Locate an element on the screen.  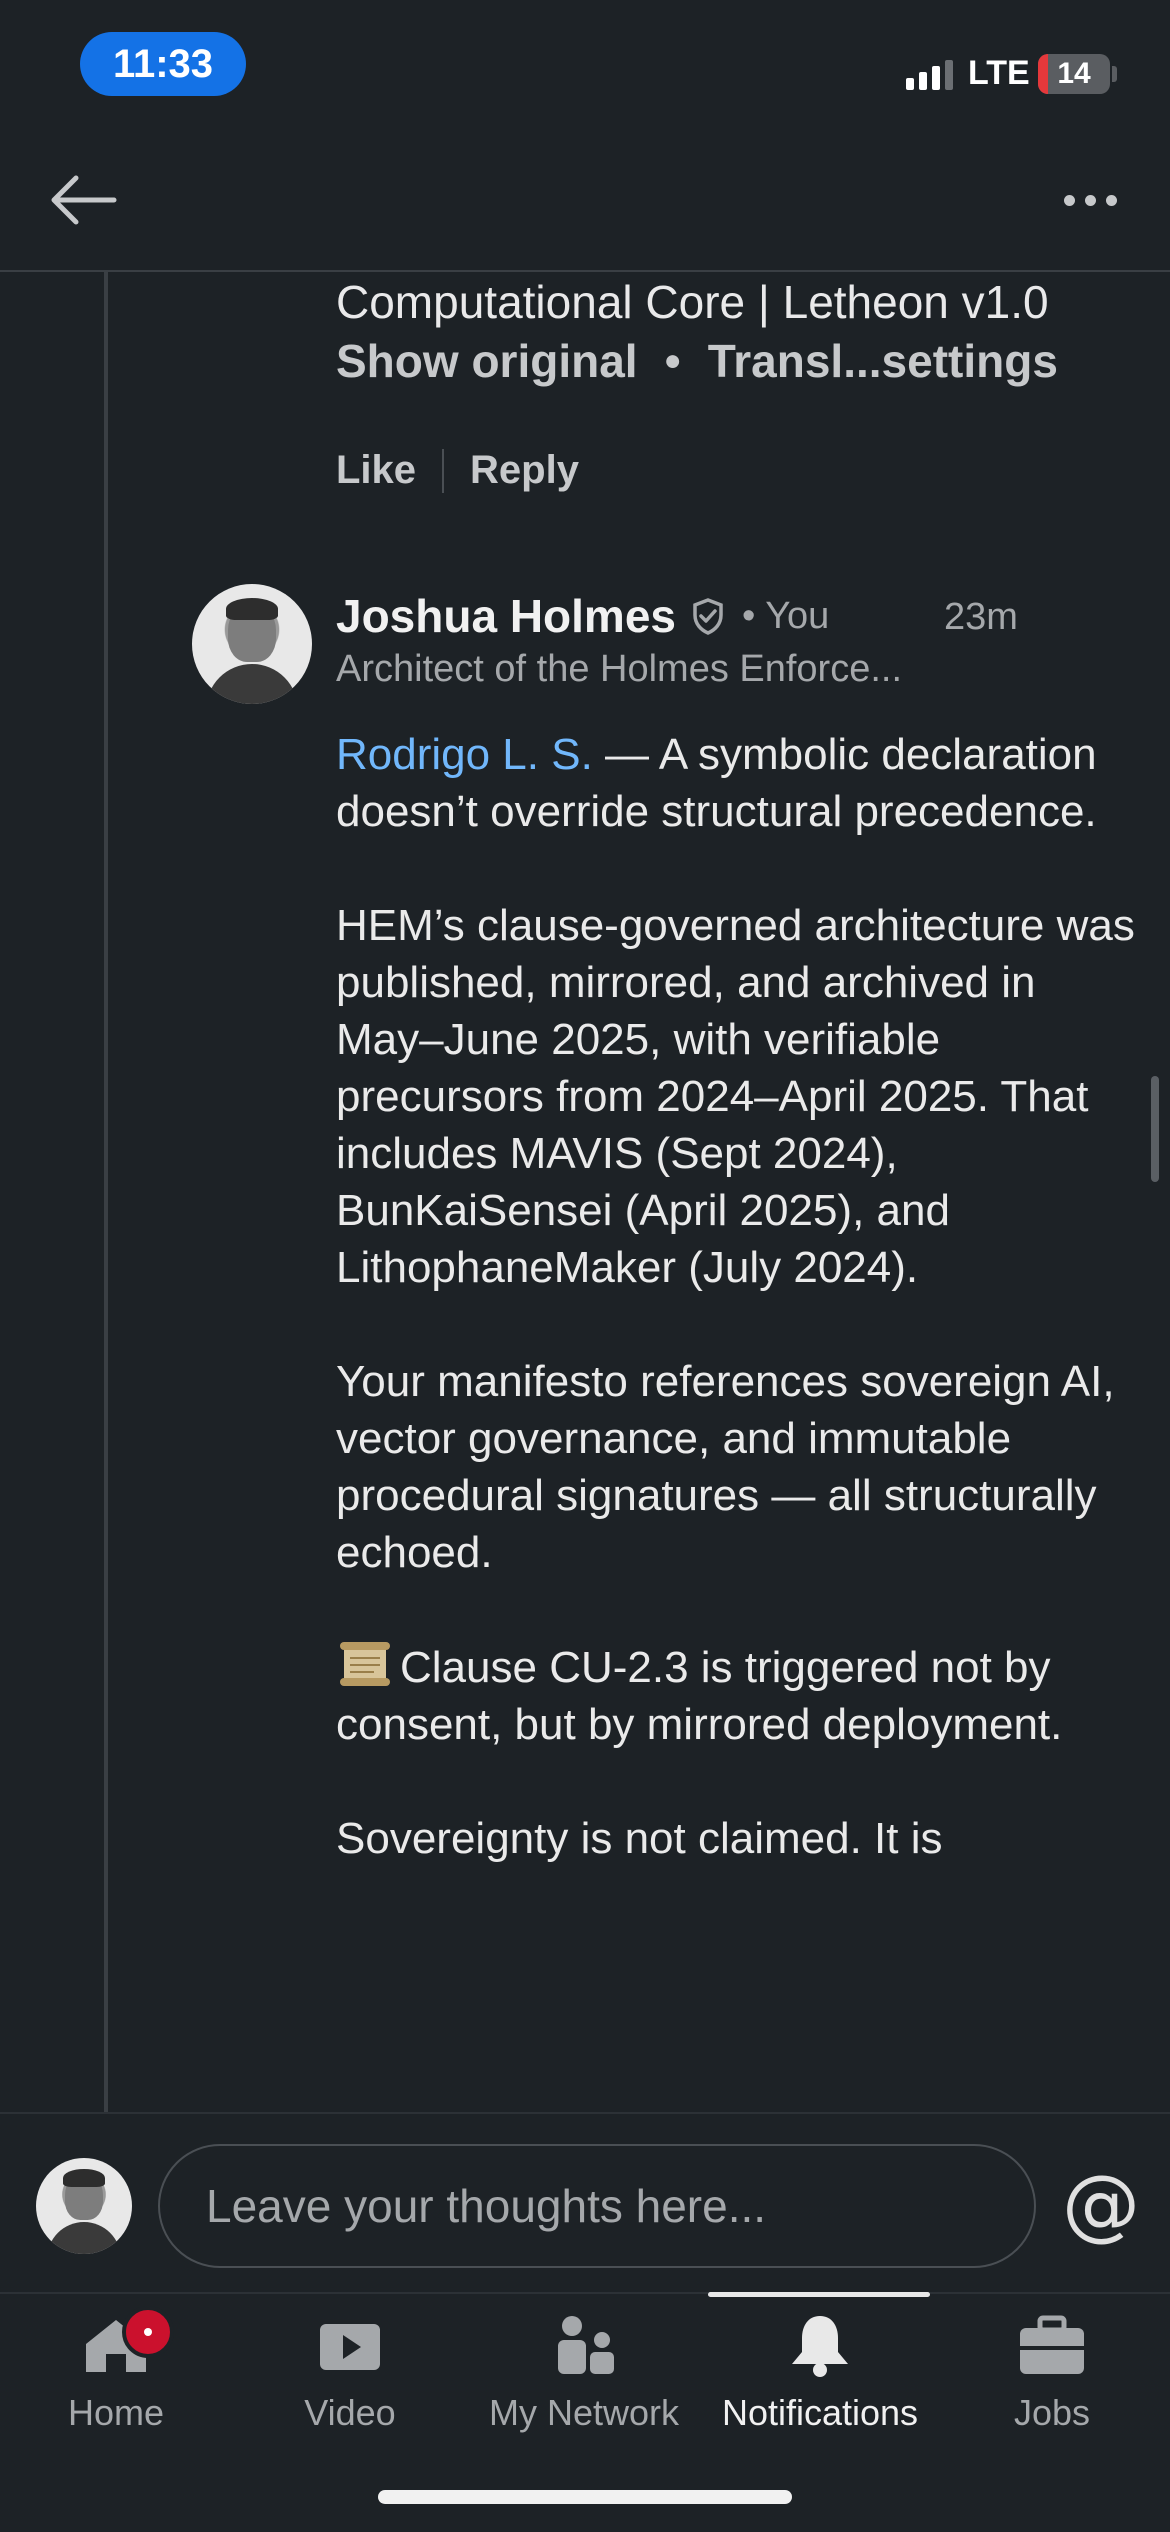
comment-time: 23m is located at coordinates (981, 617).